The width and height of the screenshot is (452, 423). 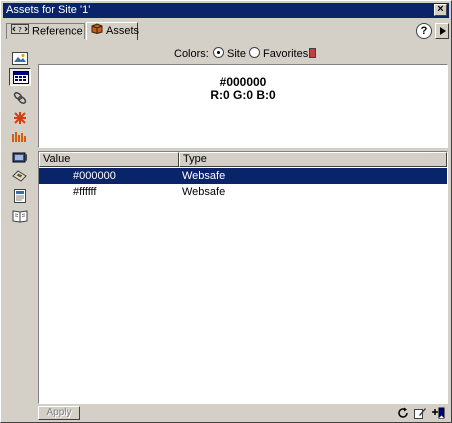 I want to click on add-to-favorites-button, so click(x=437, y=413).